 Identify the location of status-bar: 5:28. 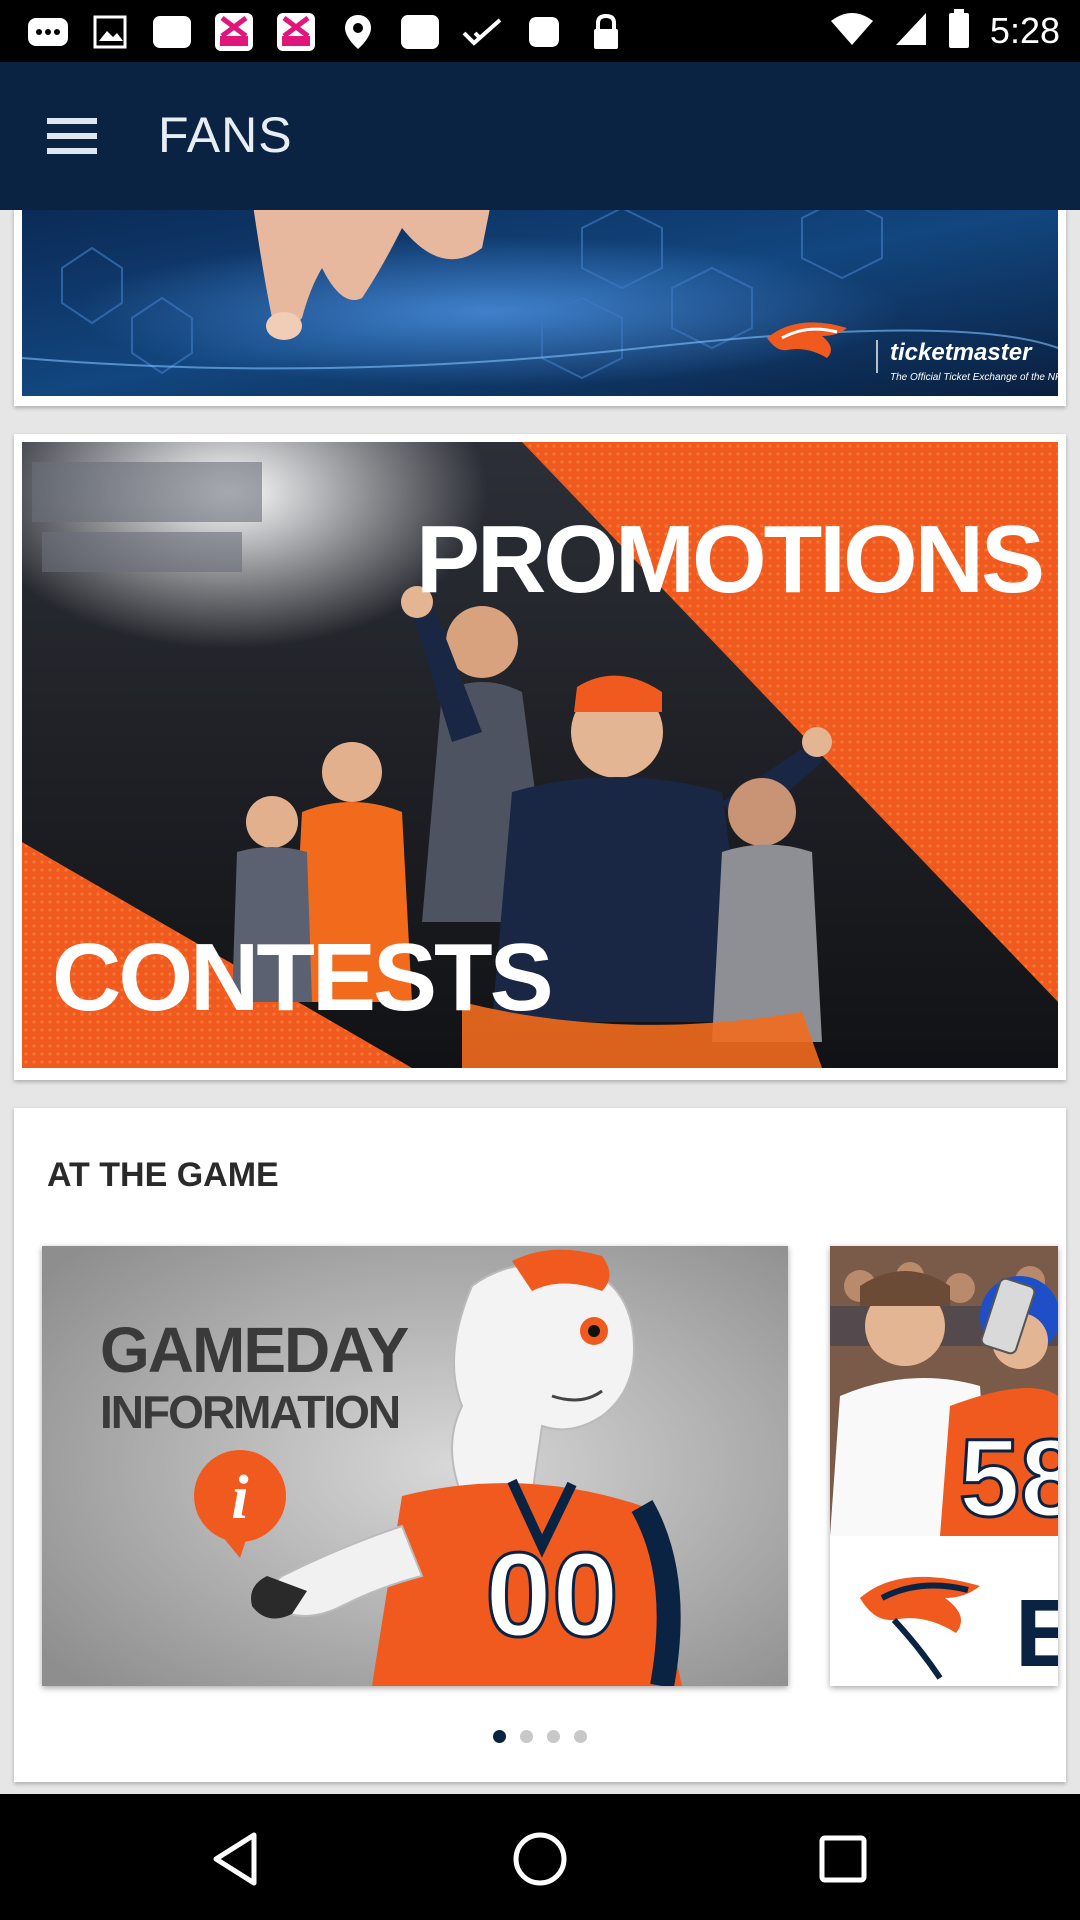
(540, 31).